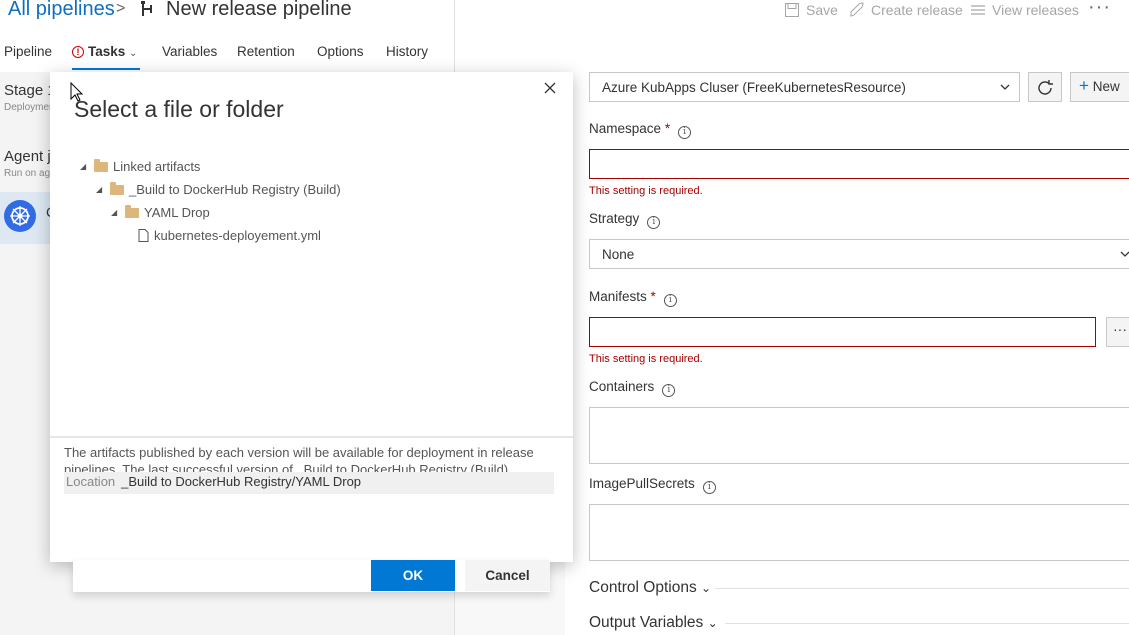 The width and height of the screenshot is (1129, 635). I want to click on create-release-button: Create release, so click(906, 10).